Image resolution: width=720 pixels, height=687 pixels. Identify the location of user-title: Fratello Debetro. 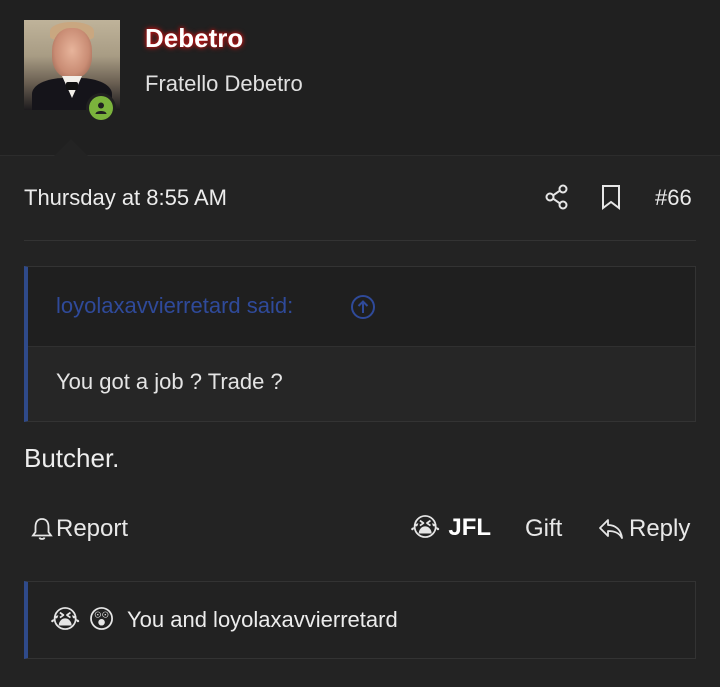
(224, 83).